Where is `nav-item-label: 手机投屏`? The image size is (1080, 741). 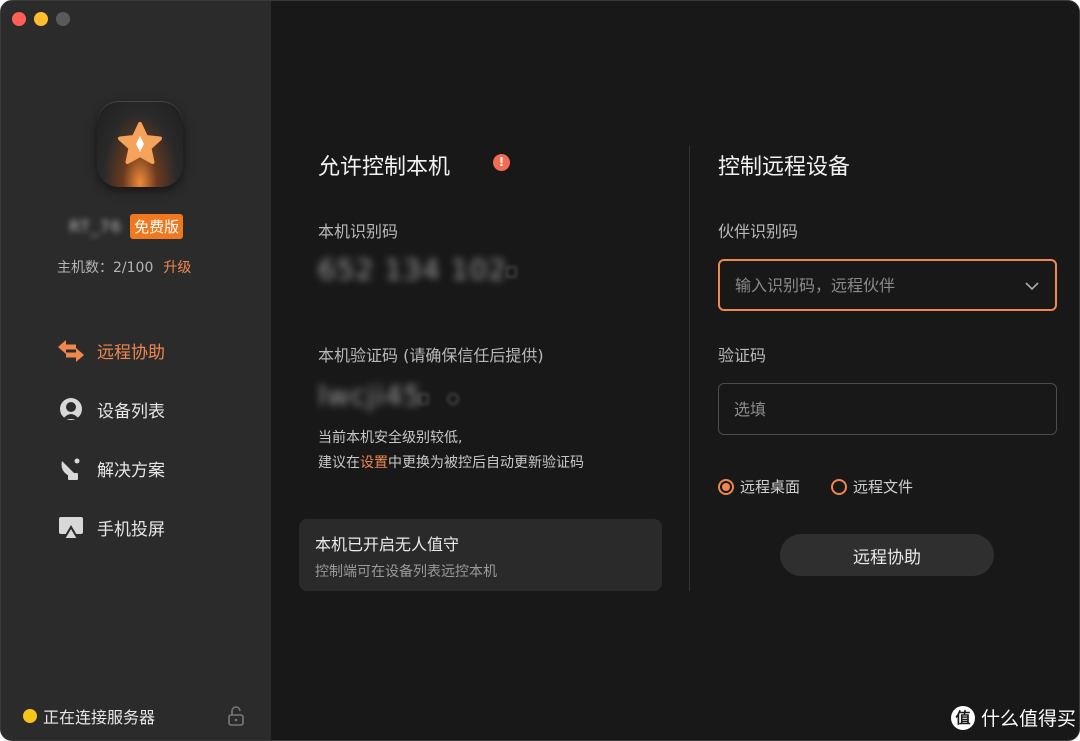
nav-item-label: 手机投屏 is located at coordinates (131, 530).